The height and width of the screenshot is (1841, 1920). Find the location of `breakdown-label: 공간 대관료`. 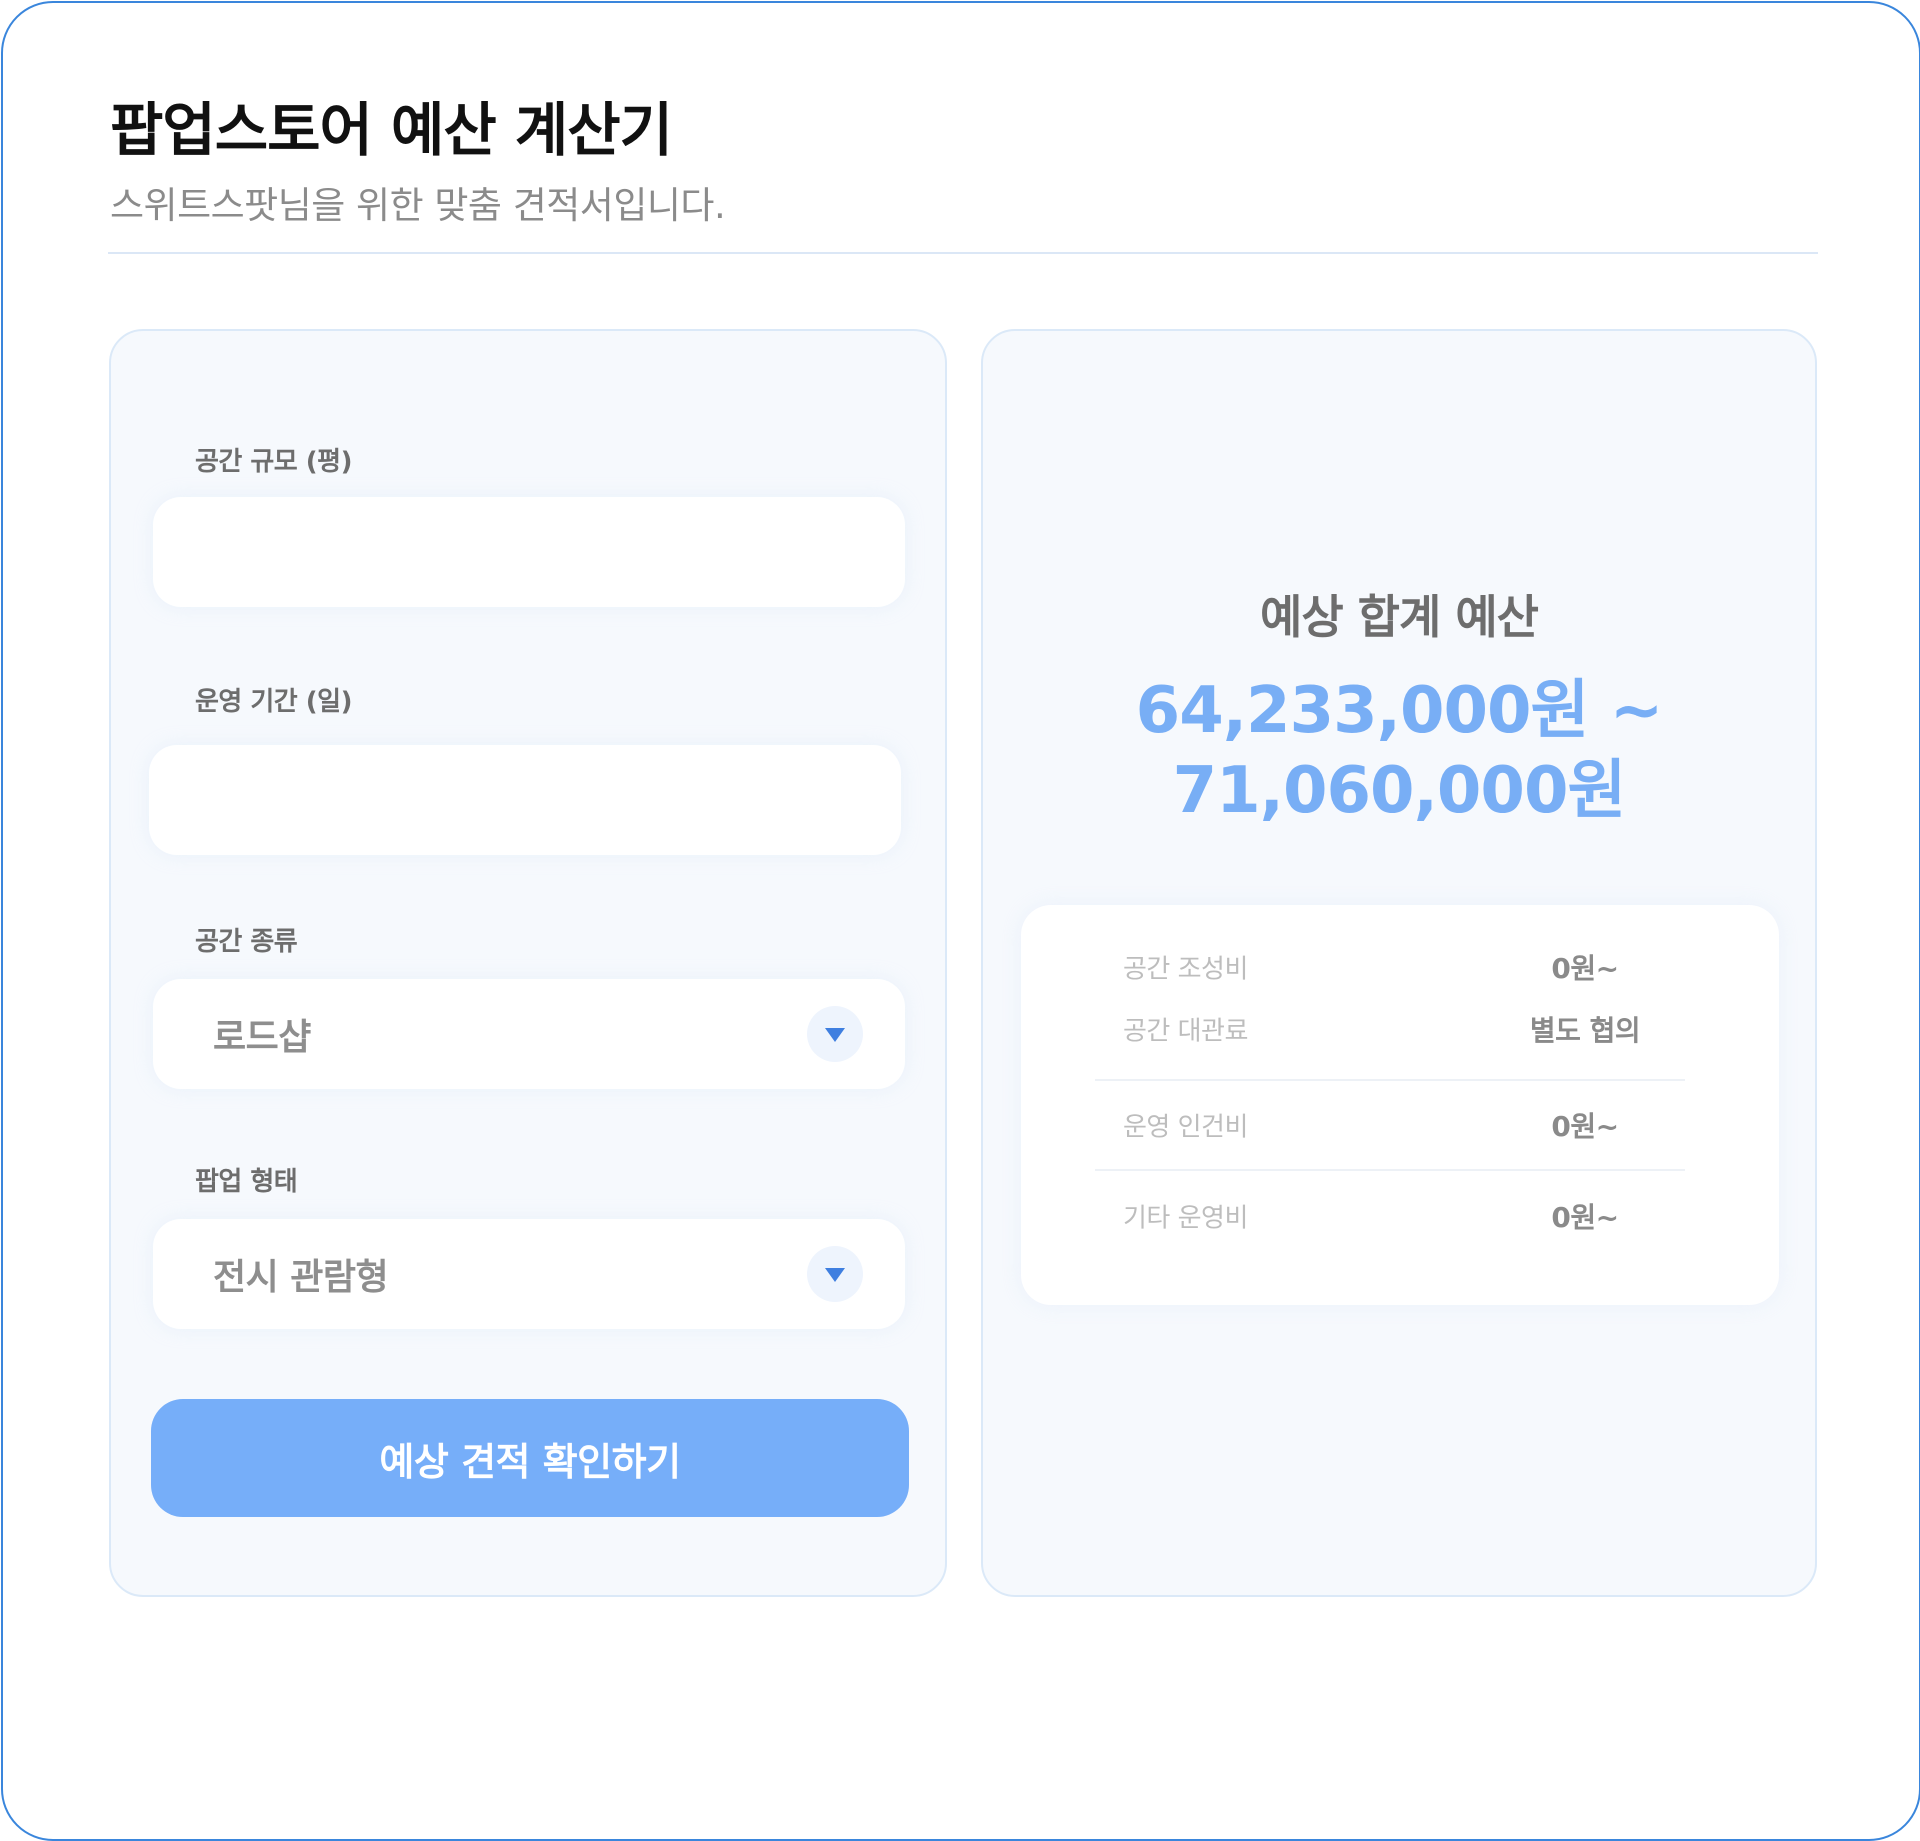

breakdown-label: 공간 대관료 is located at coordinates (1185, 1031).